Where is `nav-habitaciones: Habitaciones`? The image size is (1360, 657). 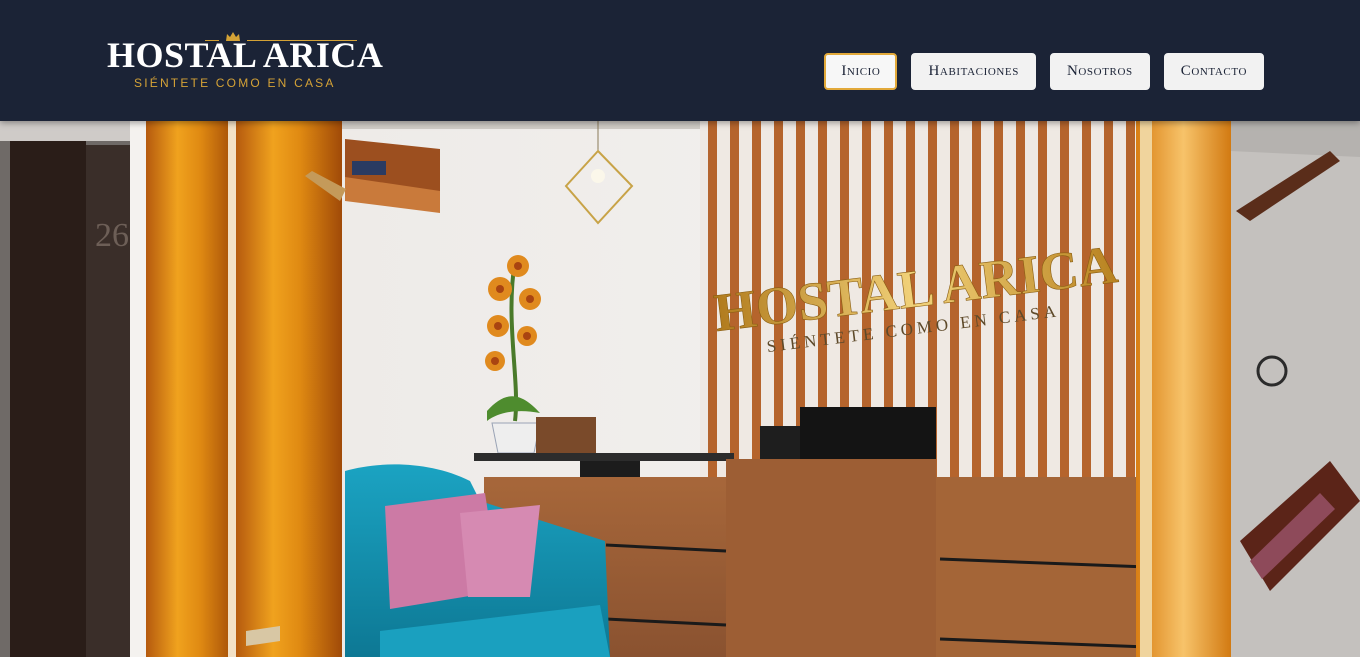 nav-habitaciones: Habitaciones is located at coordinates (973, 71).